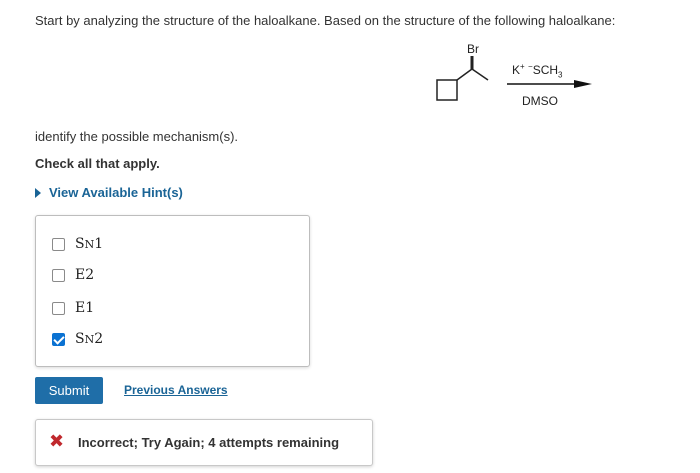 The height and width of the screenshot is (473, 700). I want to click on x-mark-icon: ✖, so click(57, 441).